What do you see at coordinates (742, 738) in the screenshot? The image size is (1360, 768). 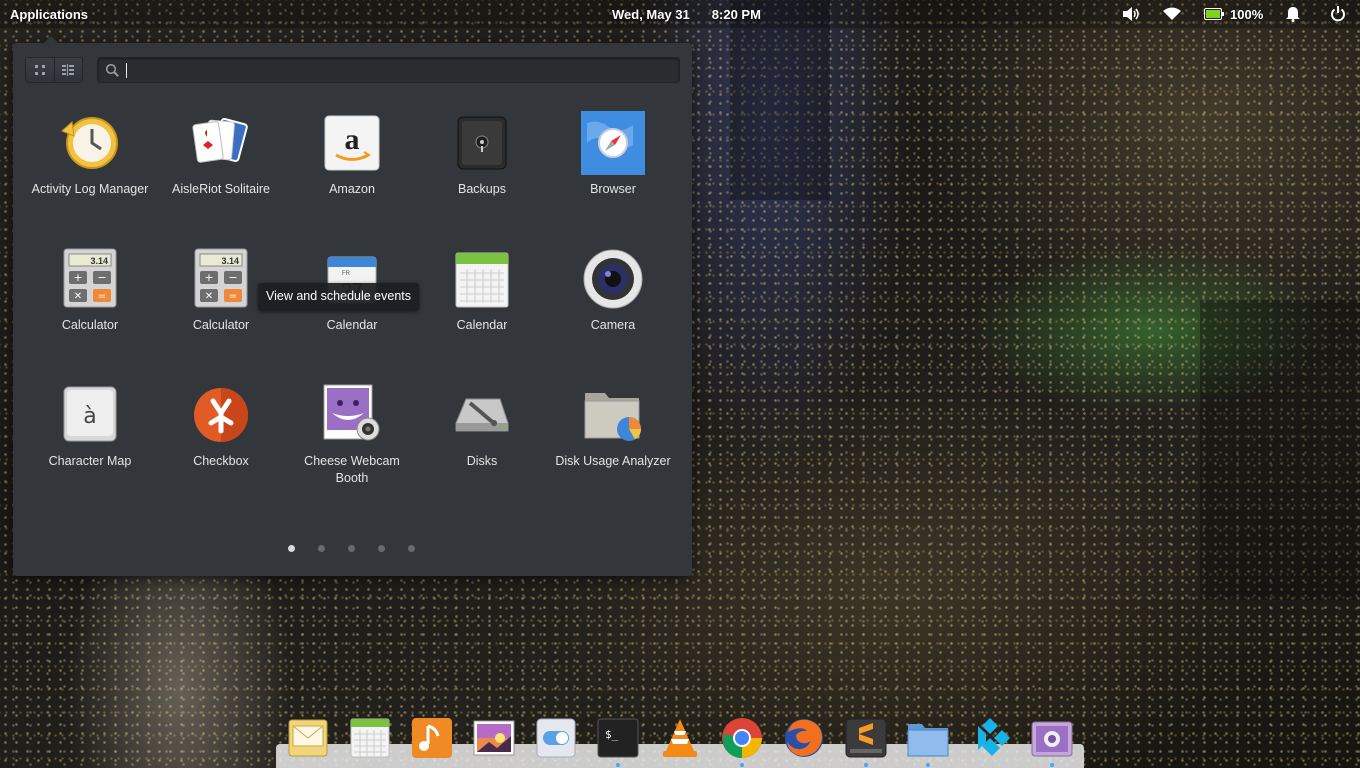 I see `chrome-icon` at bounding box center [742, 738].